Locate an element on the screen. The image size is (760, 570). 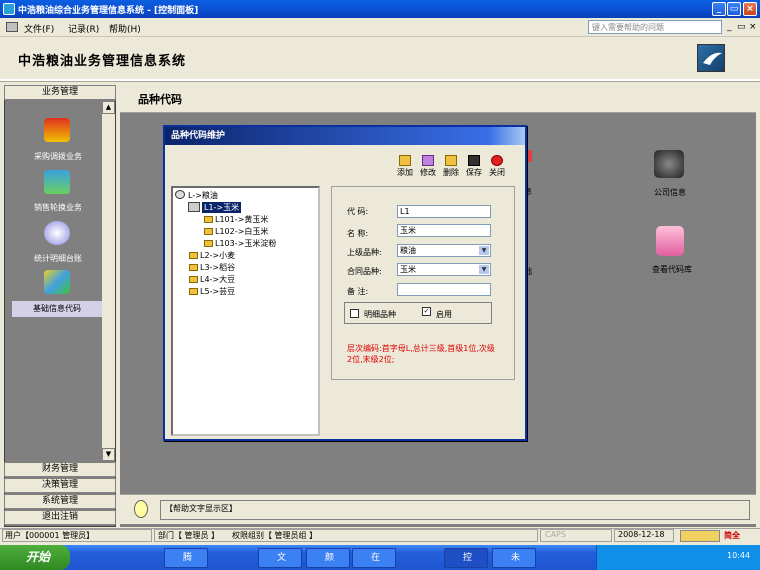
nav-item-statistics: 统计明细台账 is located at coordinates (58, 258).